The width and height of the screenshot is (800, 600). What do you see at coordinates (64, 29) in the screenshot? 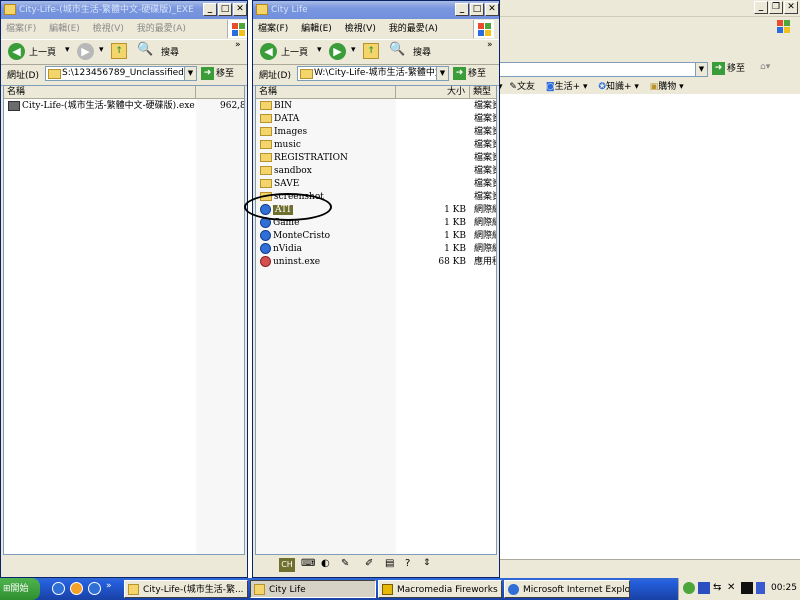
I see `left-menu-edit: 編輯(E)` at bounding box center [64, 29].